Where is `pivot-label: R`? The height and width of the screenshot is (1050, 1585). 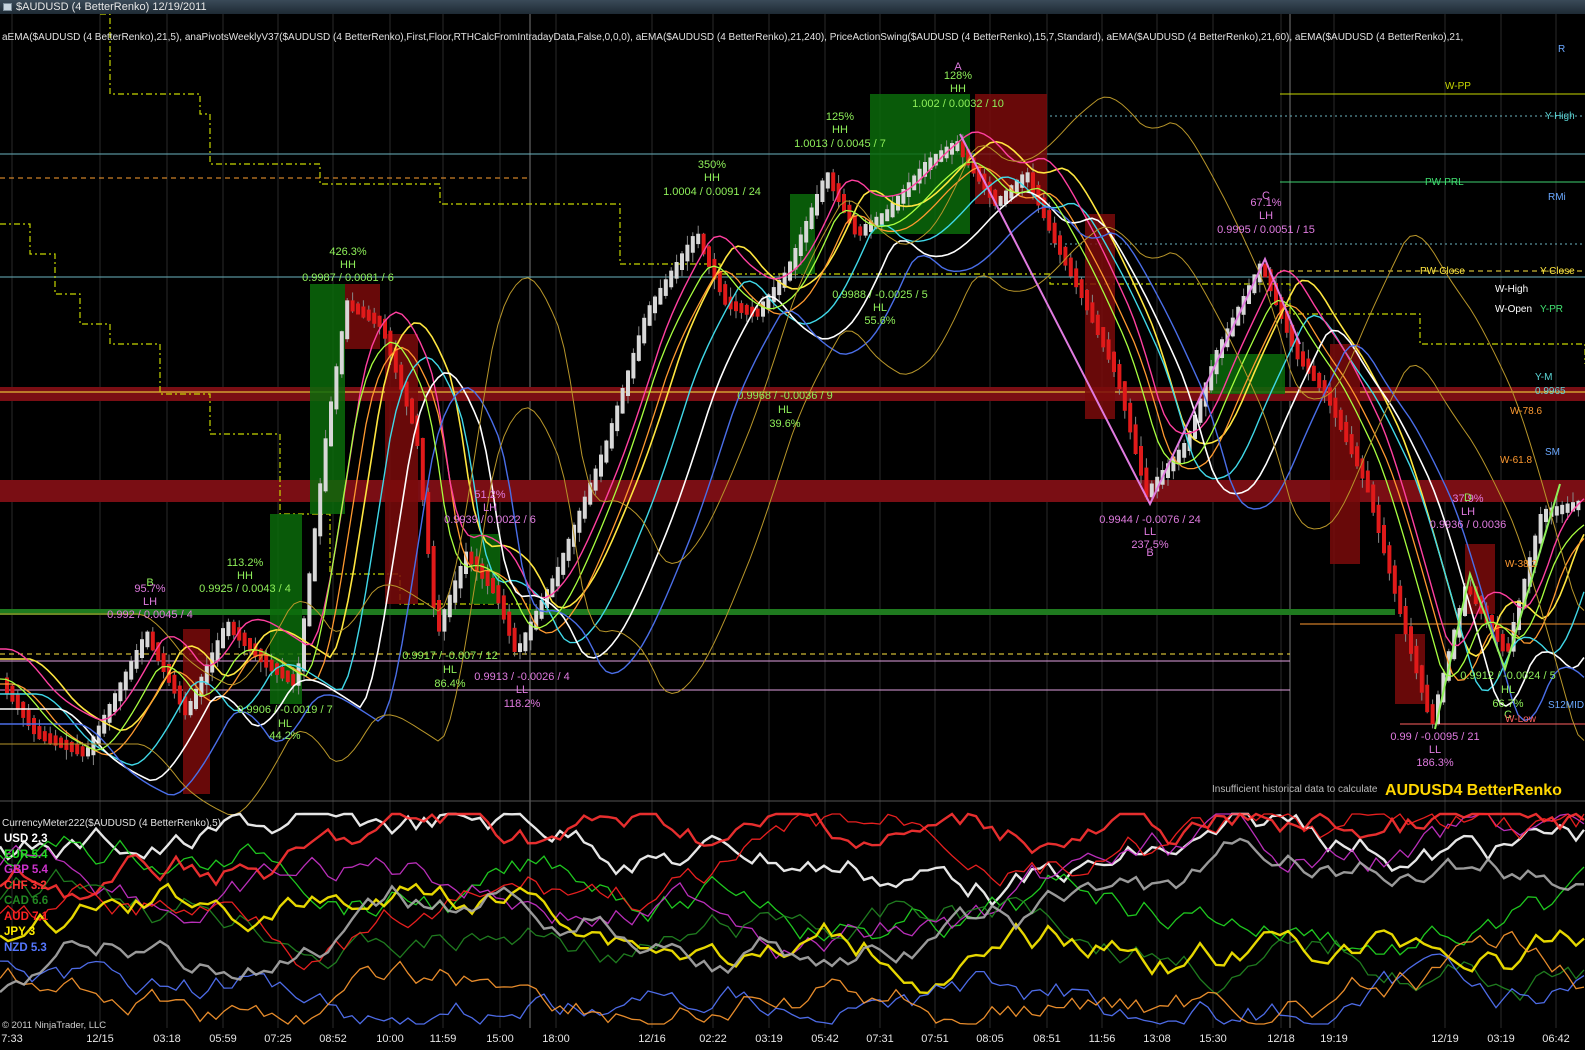
pivot-label: R is located at coordinates (1562, 49).